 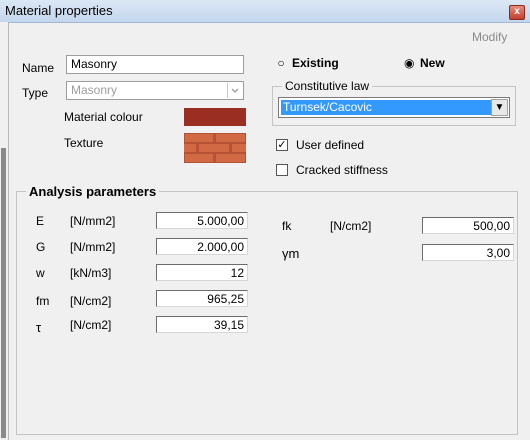 What do you see at coordinates (282, 170) in the screenshot?
I see `cracked-stiffness-checkbox` at bounding box center [282, 170].